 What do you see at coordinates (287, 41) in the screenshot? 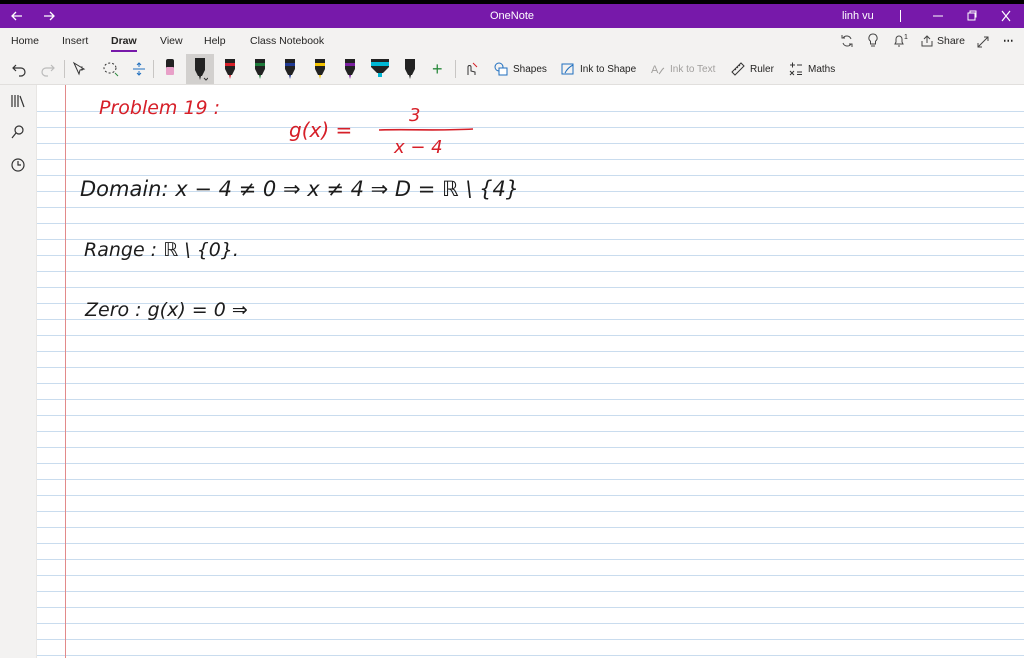
I see `tab-class-notebook: Class Notebook` at bounding box center [287, 41].